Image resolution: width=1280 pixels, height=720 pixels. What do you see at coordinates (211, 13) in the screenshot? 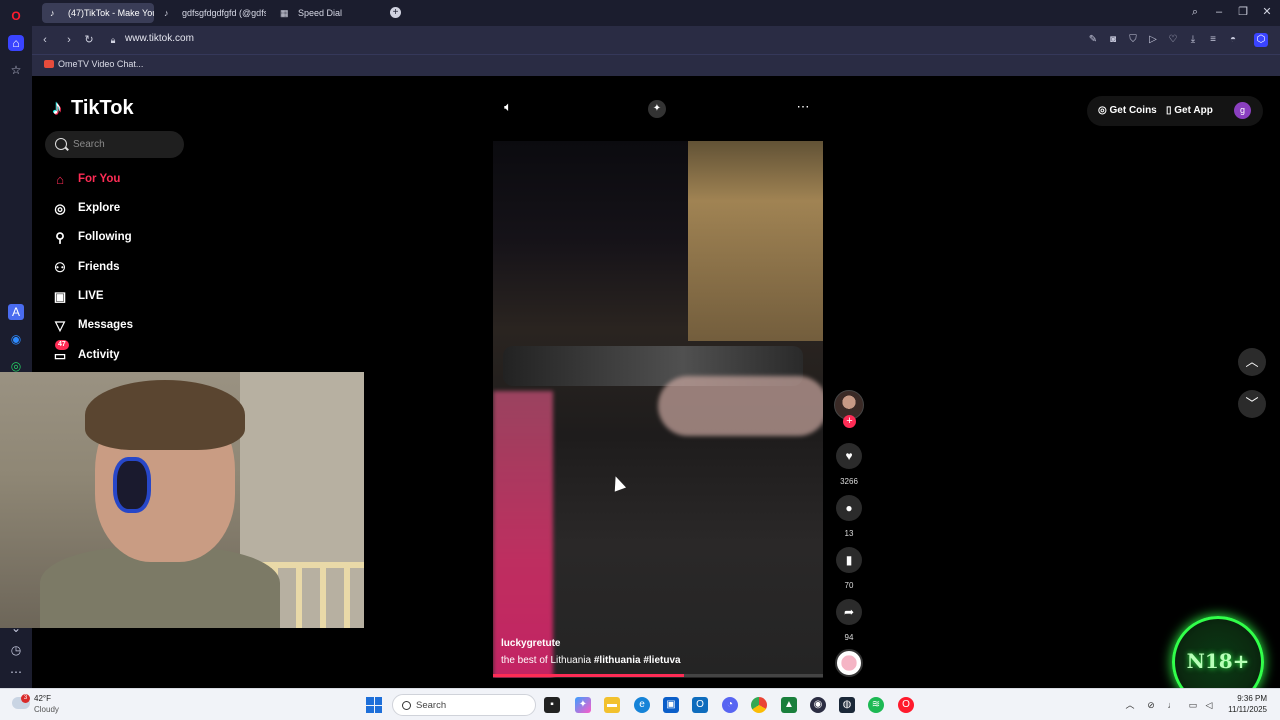
I see `tab-profile: ♪ gdfsgfdgdfgfd (@gdfsgfdg` at bounding box center [211, 13].